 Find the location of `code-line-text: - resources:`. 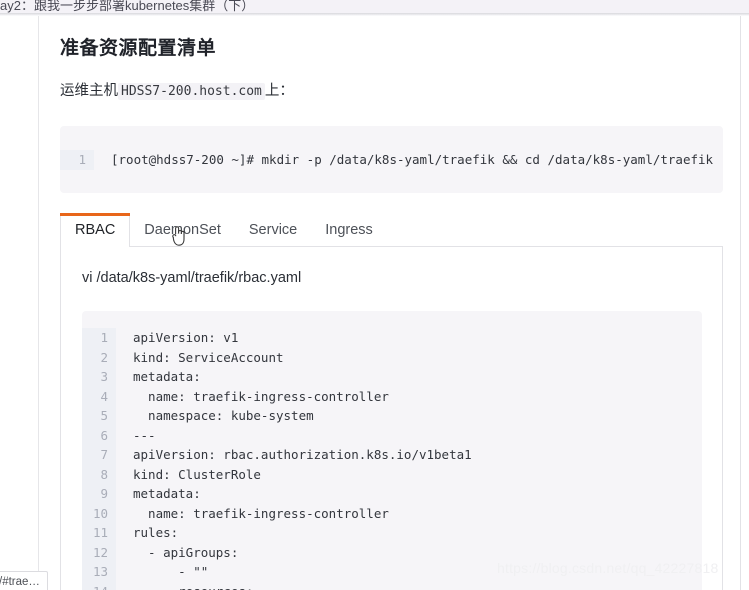

code-line-text: - resources: is located at coordinates (184, 586).